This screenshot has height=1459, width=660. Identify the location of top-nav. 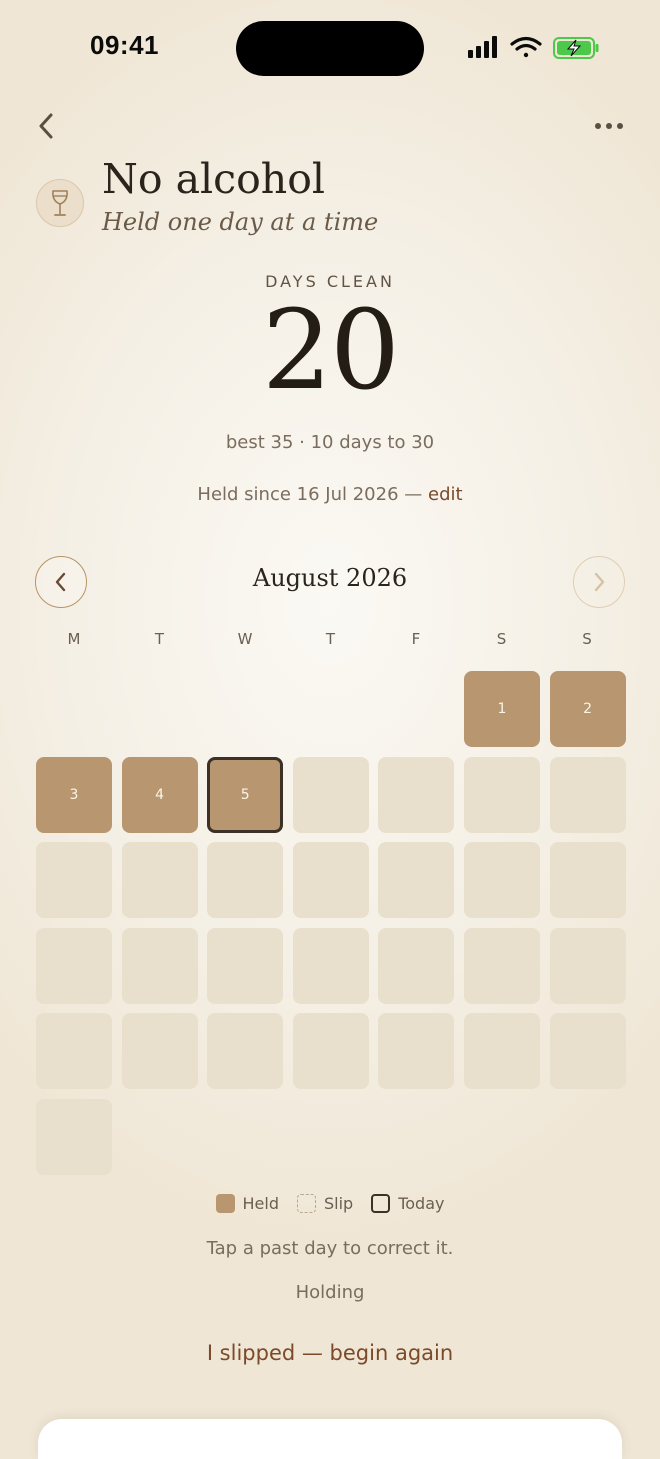
(330, 126).